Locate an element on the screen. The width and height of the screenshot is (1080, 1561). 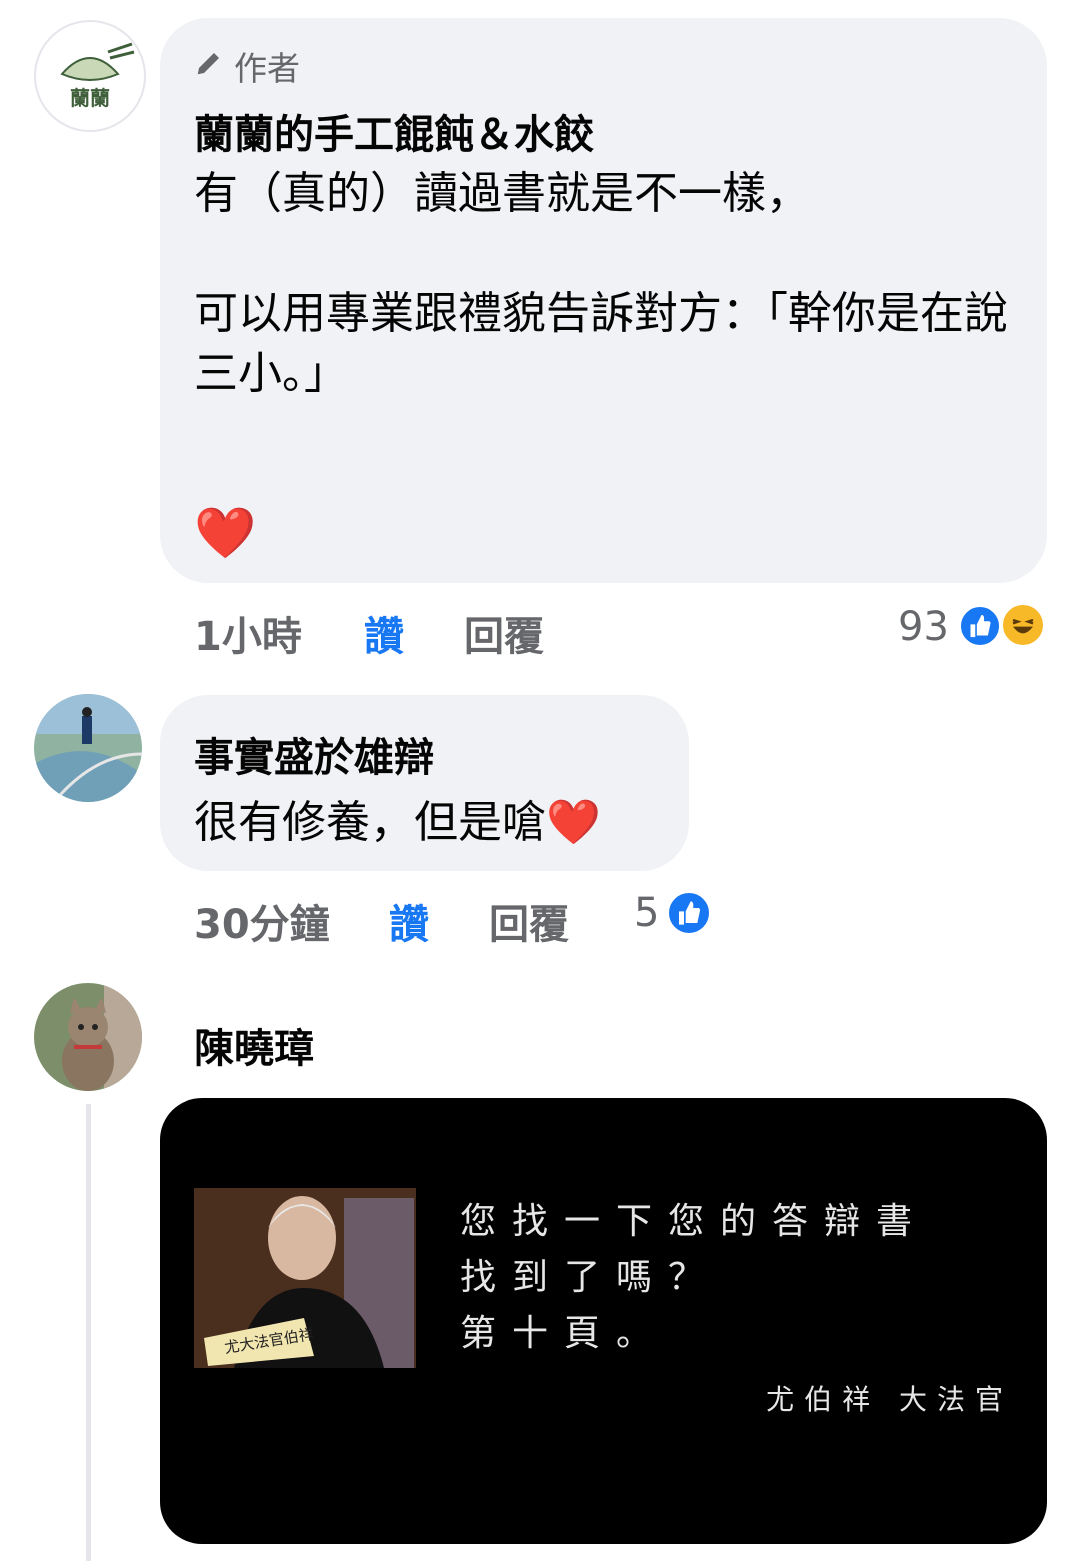
comment-text-row: 很有修養，但是嗆❤️ is located at coordinates (397, 823).